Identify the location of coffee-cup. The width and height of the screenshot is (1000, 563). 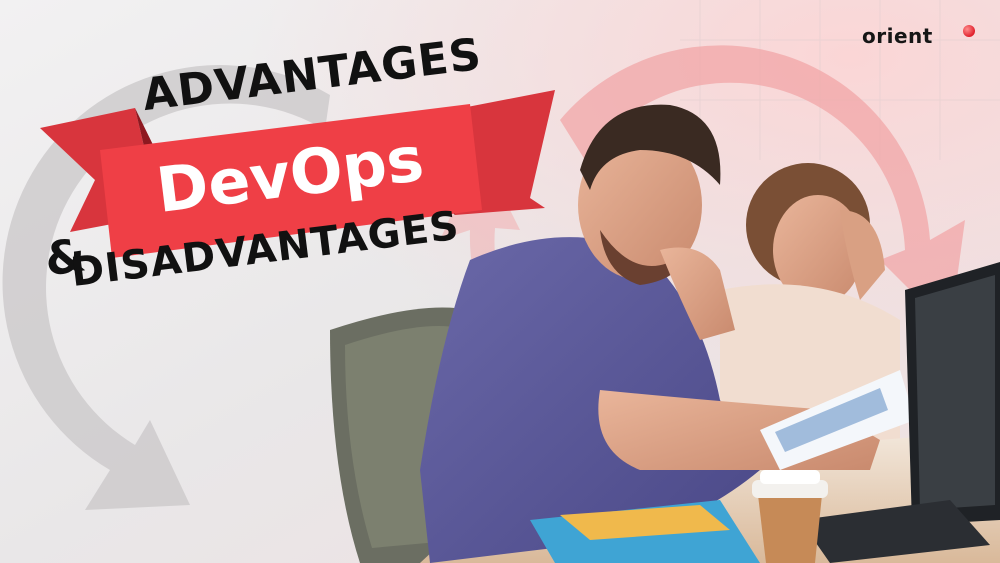
(790, 529).